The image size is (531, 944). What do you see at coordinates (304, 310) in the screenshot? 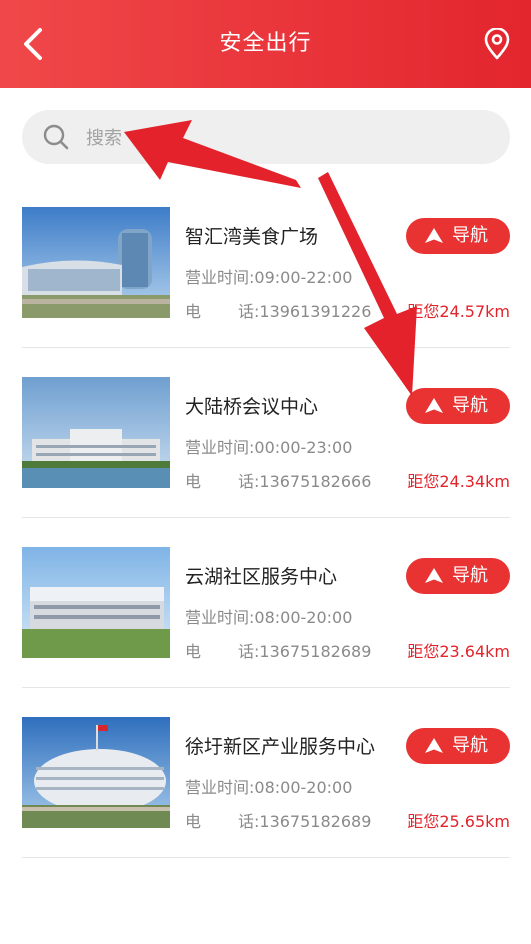
I see `phone-number: 话:13961391226` at bounding box center [304, 310].